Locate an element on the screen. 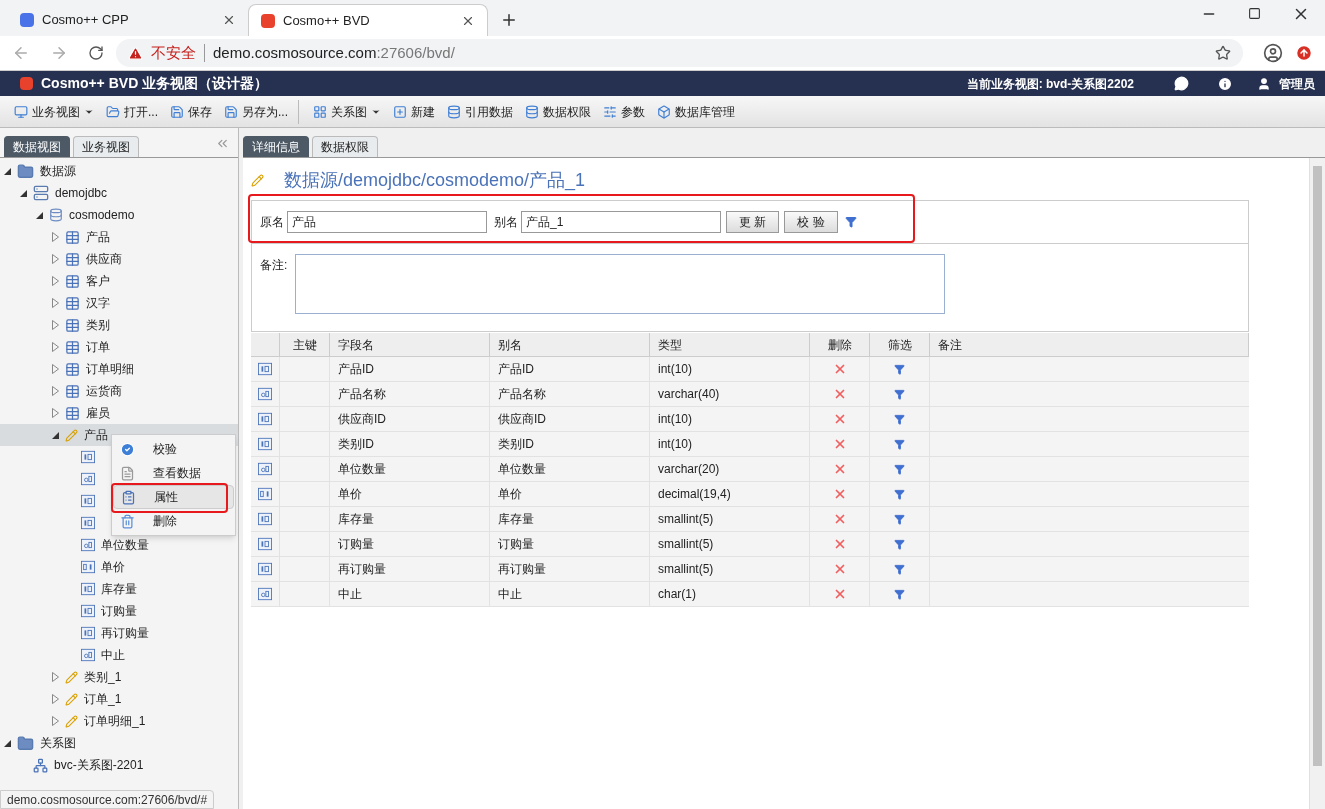 The image size is (1325, 809). table-cell: decimal(19,4) is located at coordinates (730, 494).